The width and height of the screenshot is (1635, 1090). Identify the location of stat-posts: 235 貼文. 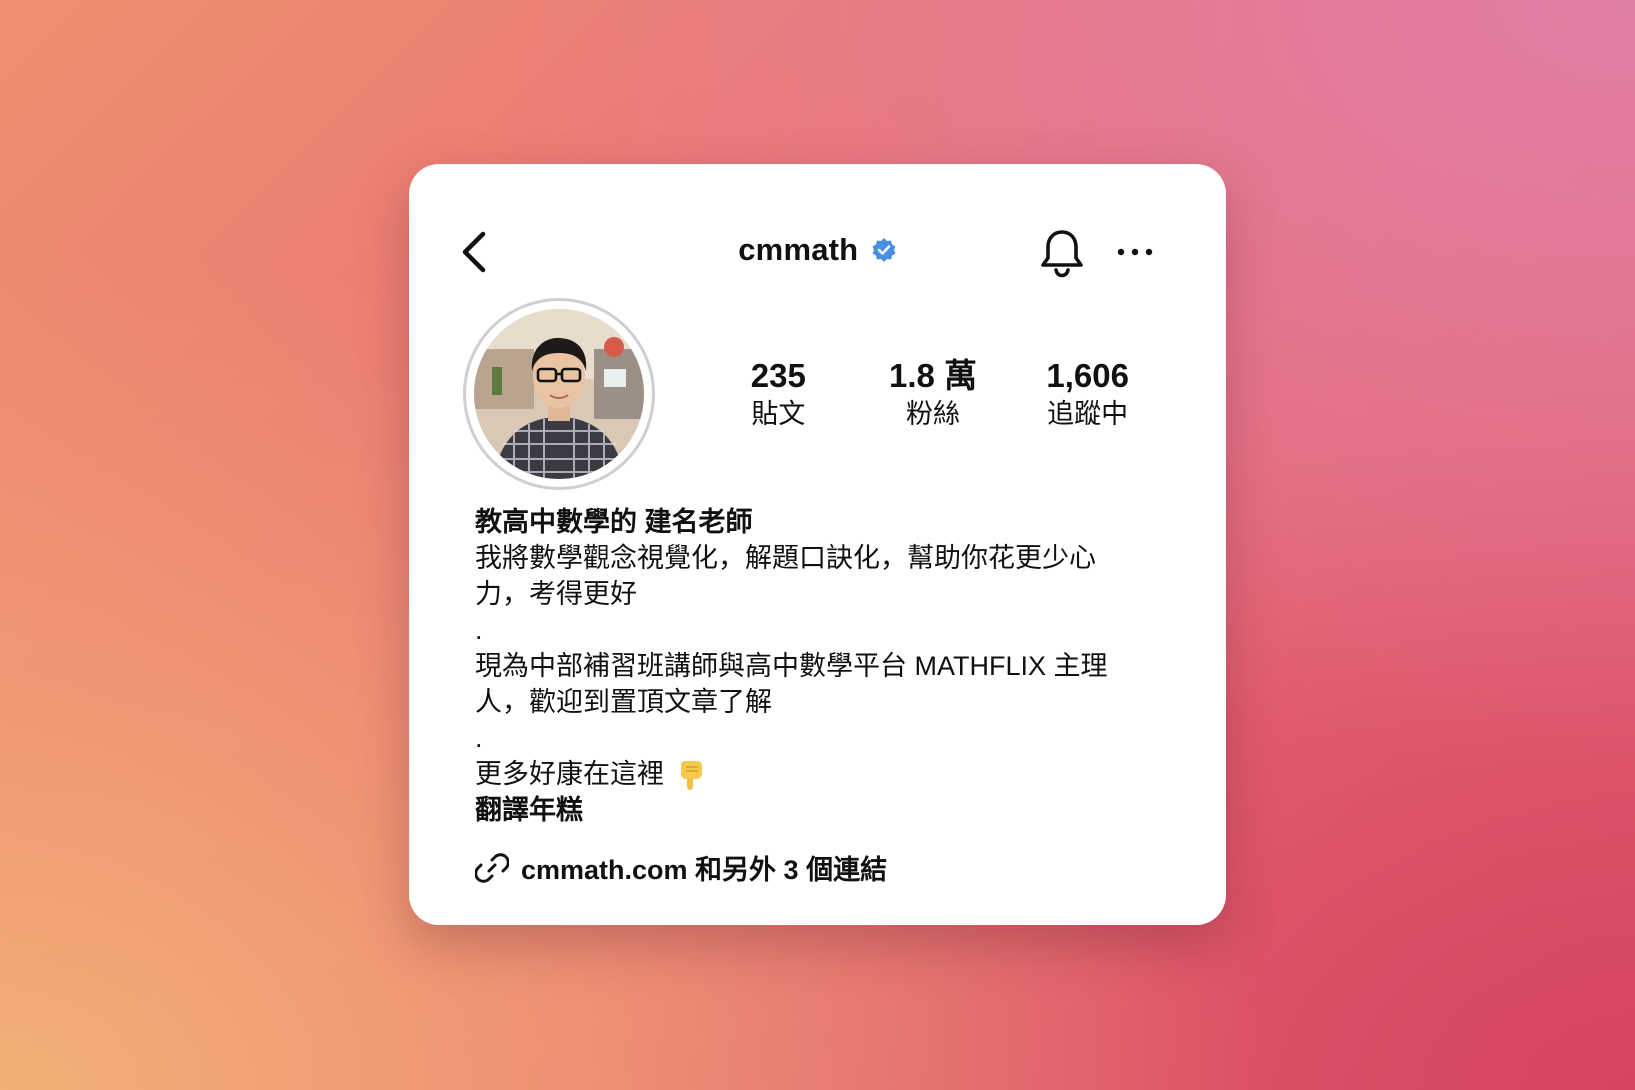
(778, 394).